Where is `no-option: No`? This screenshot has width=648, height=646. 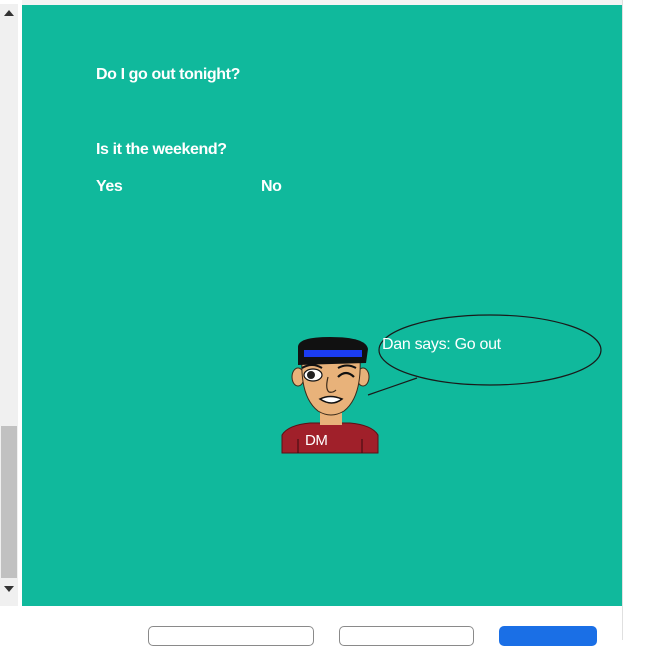
no-option: No is located at coordinates (271, 187).